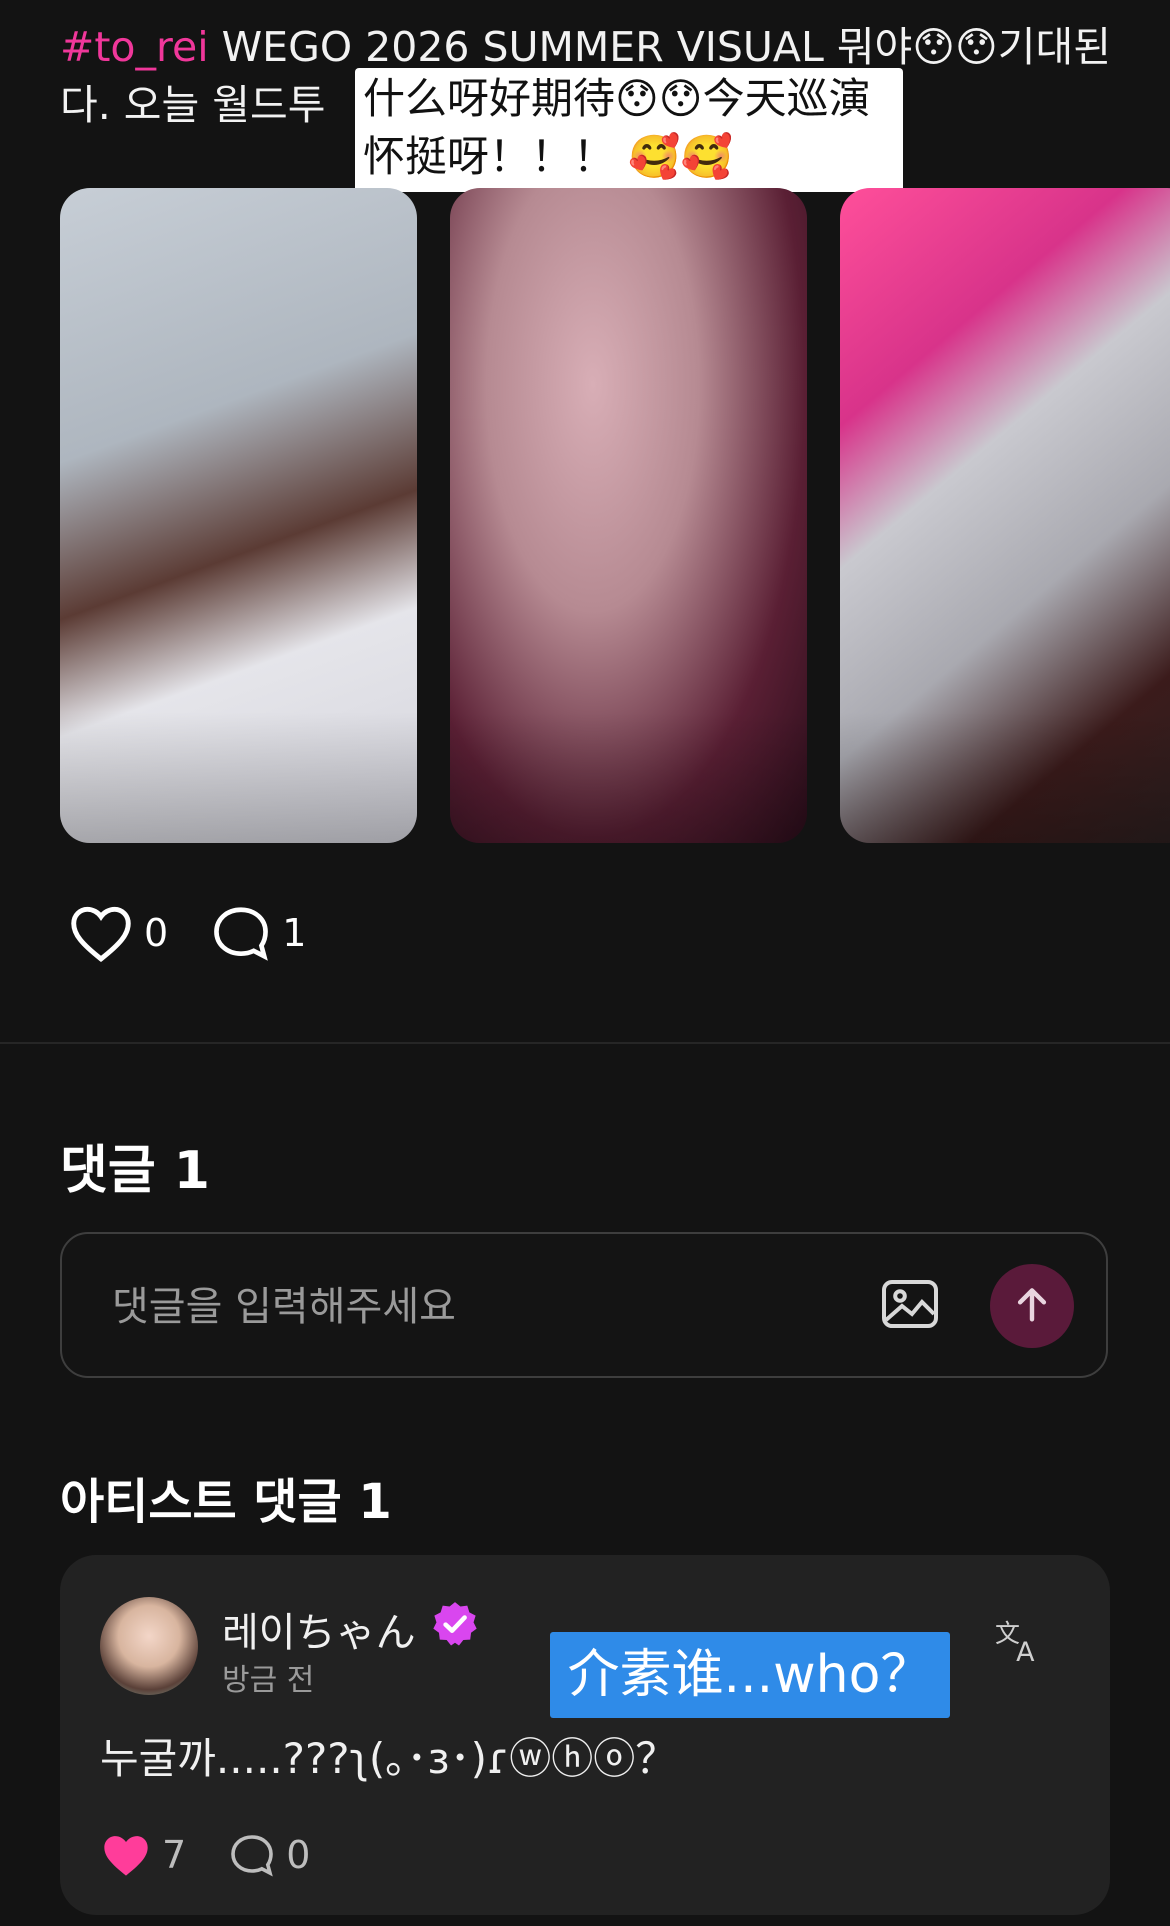 Image resolution: width=1170 pixels, height=1926 pixels. I want to click on like-button: 0, so click(118, 933).